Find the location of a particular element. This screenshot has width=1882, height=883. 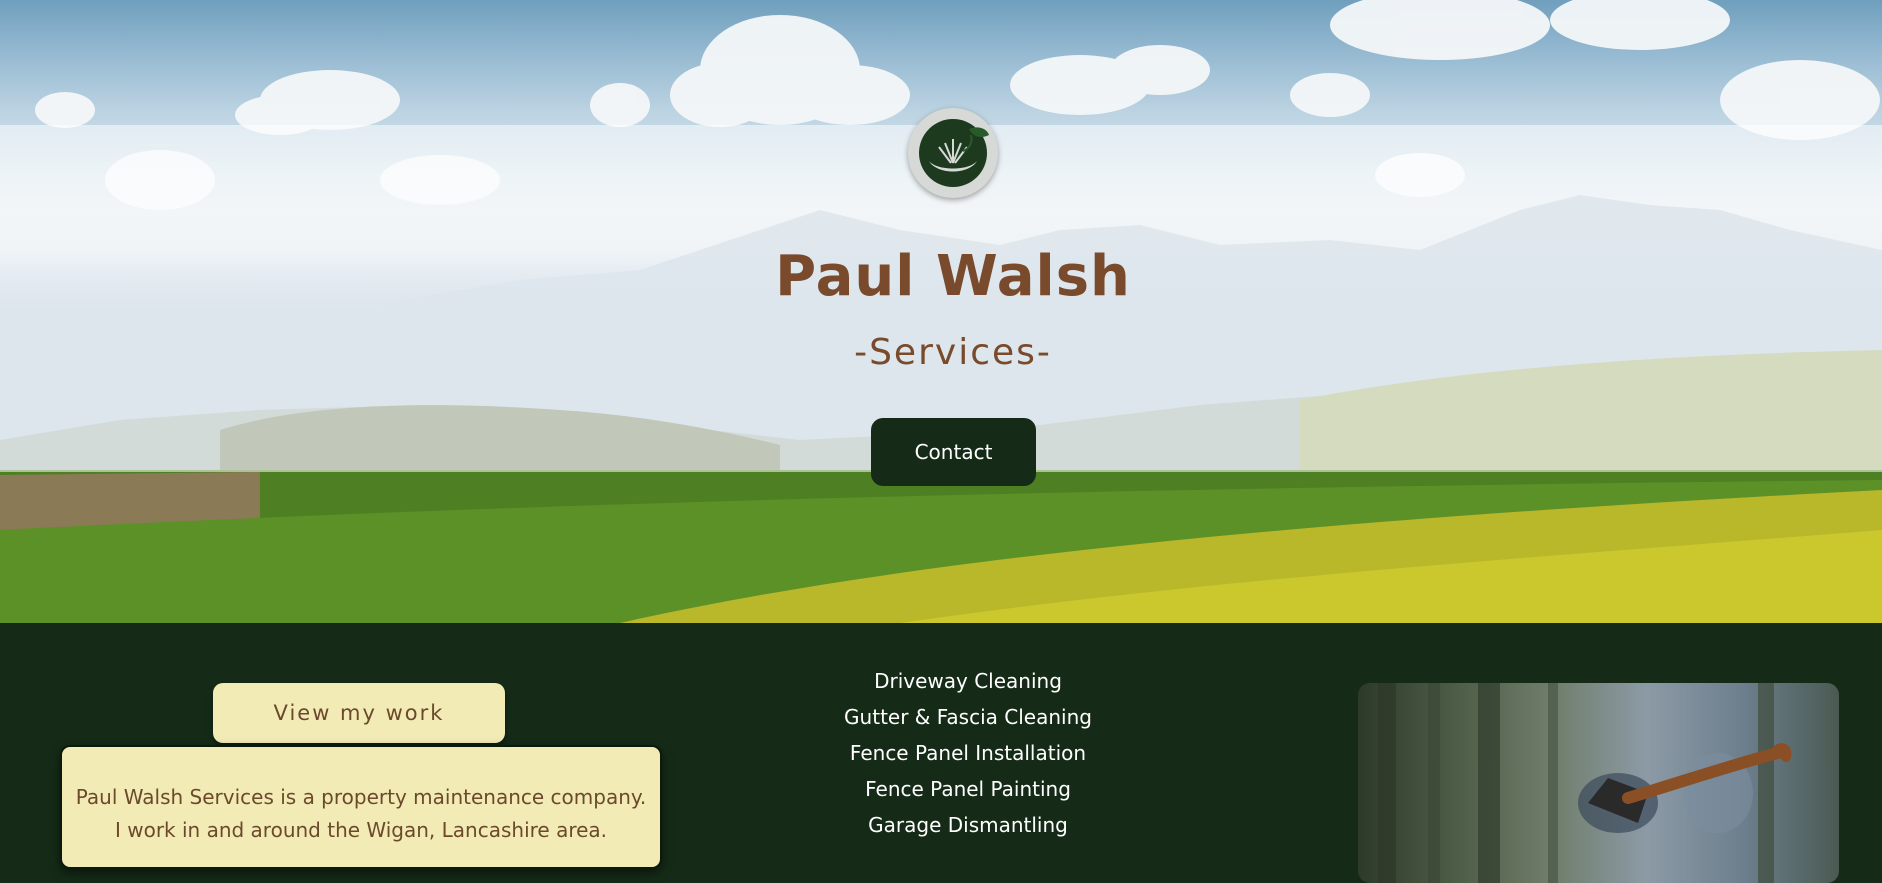

site-title: Paul Walsh is located at coordinates (953, 276).